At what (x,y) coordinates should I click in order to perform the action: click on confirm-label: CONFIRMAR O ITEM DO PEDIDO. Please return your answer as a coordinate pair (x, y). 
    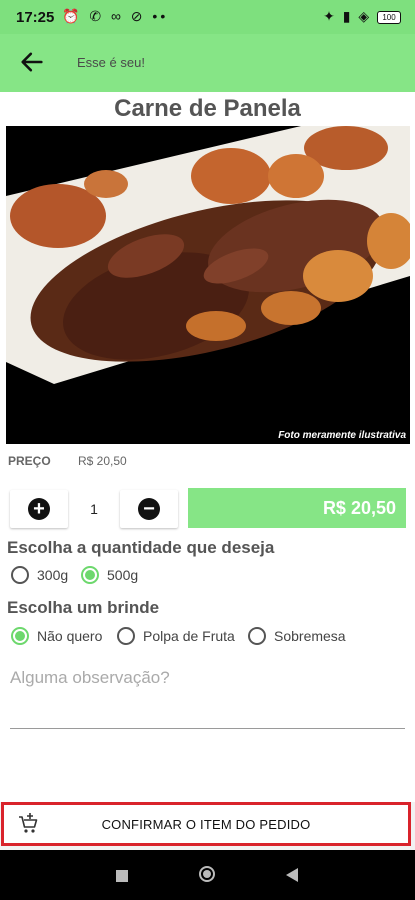
    Looking at the image, I should click on (206, 824).